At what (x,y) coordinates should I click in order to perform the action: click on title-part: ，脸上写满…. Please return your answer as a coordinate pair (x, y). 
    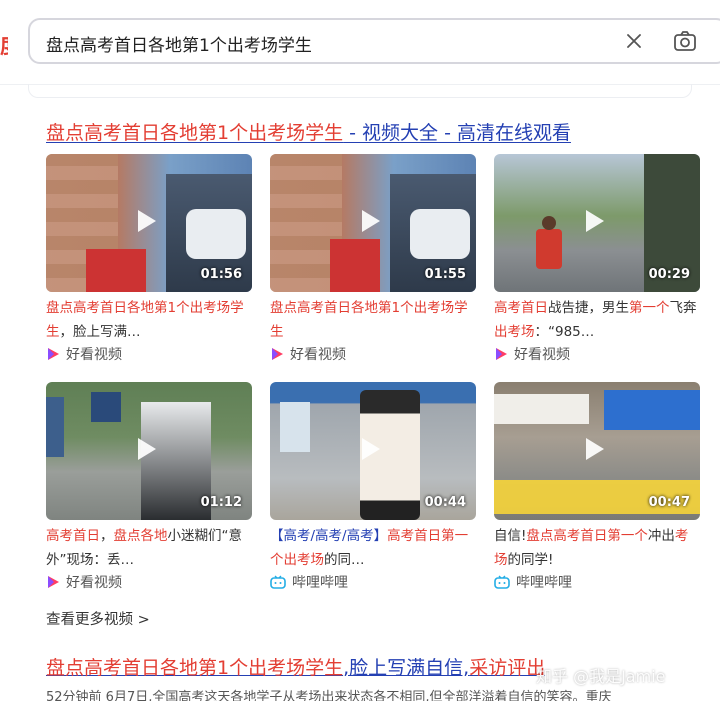
    Looking at the image, I should click on (100, 332).